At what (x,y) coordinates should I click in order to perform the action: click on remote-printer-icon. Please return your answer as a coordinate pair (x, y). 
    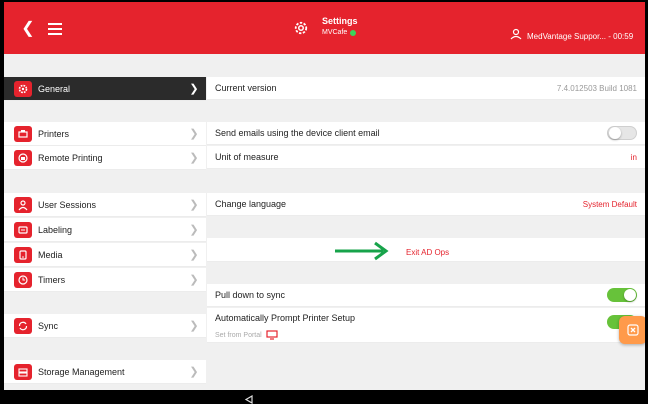
    Looking at the image, I should click on (23, 157).